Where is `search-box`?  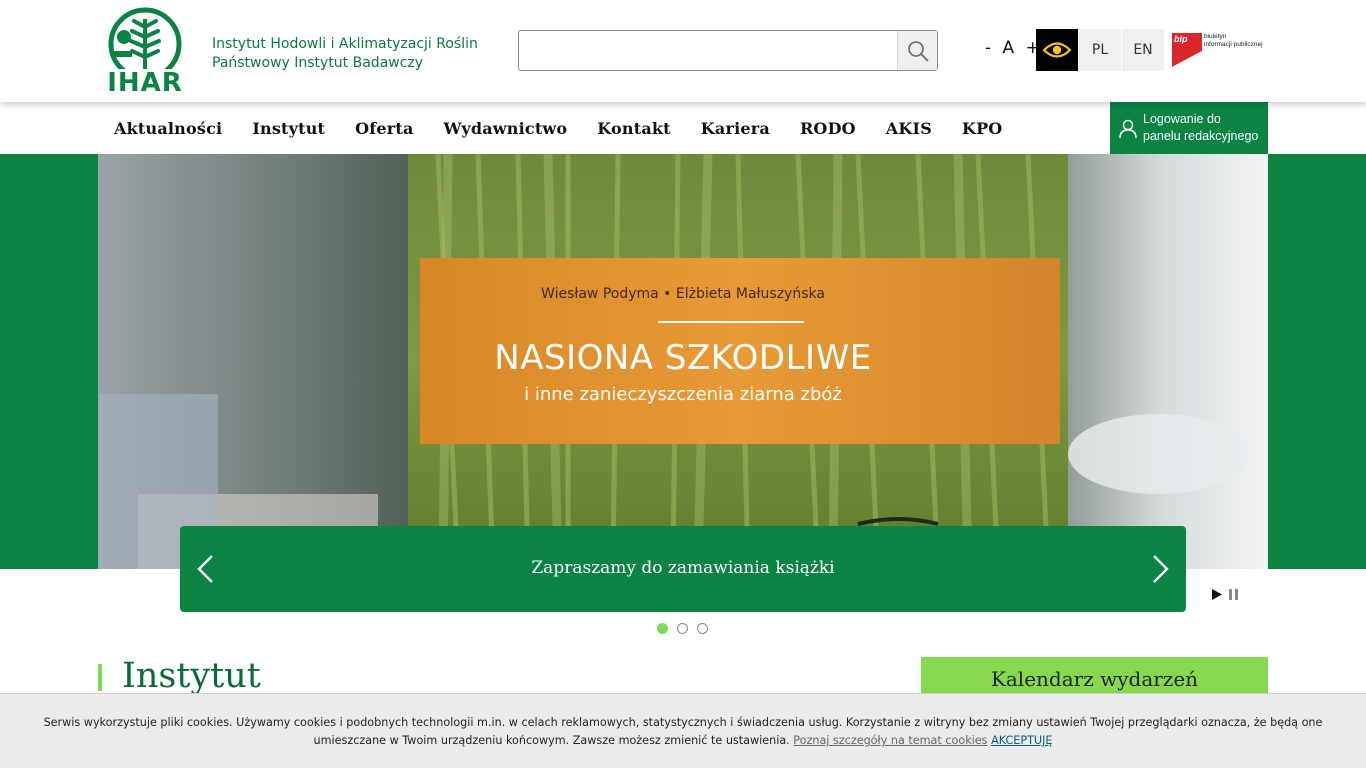 search-box is located at coordinates (728, 50).